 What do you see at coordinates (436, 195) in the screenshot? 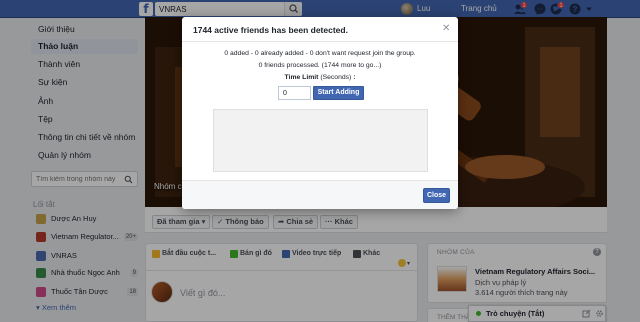
I see `close-button: Close` at bounding box center [436, 195].